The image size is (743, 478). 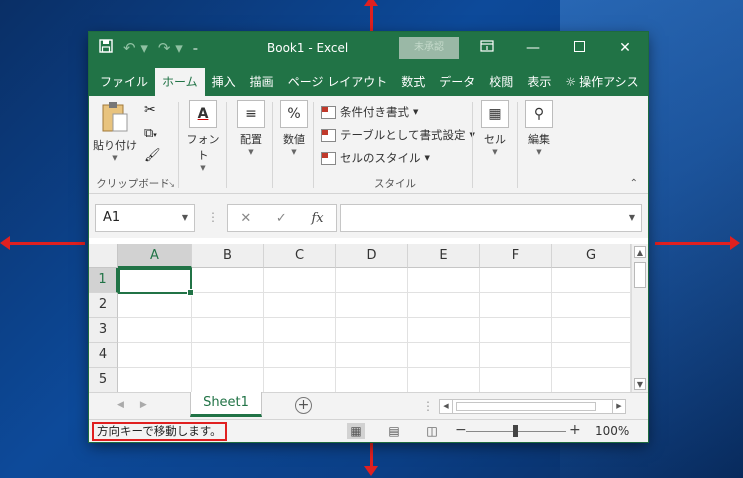 What do you see at coordinates (533, 48) in the screenshot?
I see `minimize-icon: —` at bounding box center [533, 48].